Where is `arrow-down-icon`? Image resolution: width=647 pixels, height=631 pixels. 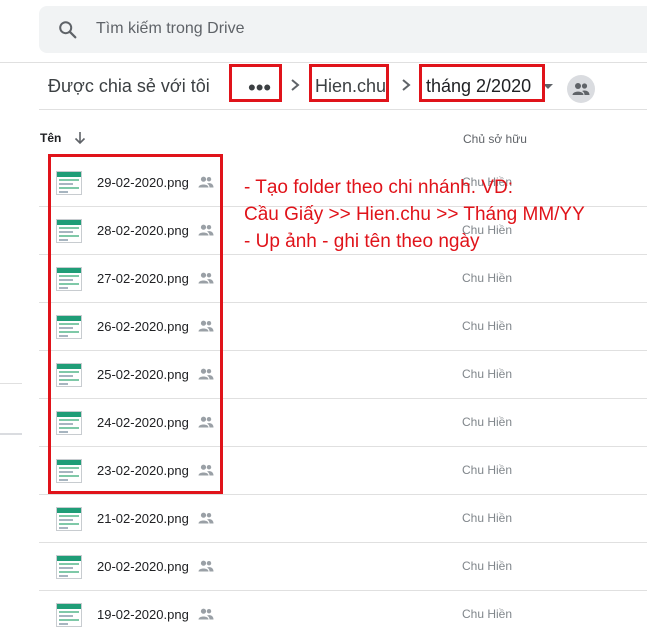 arrow-down-icon is located at coordinates (80, 138).